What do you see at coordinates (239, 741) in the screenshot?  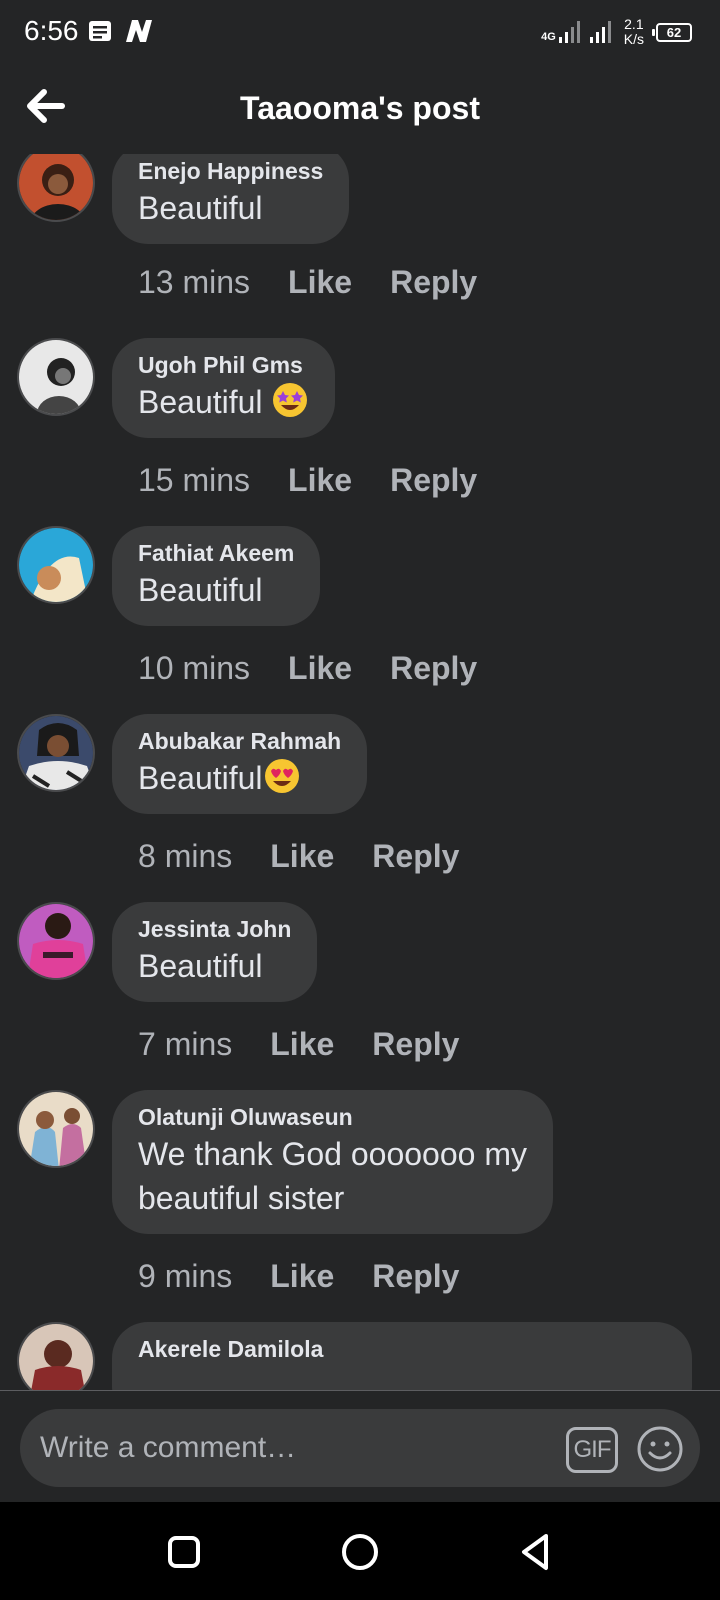 I see `comment-author: Abubakar Rahmah` at bounding box center [239, 741].